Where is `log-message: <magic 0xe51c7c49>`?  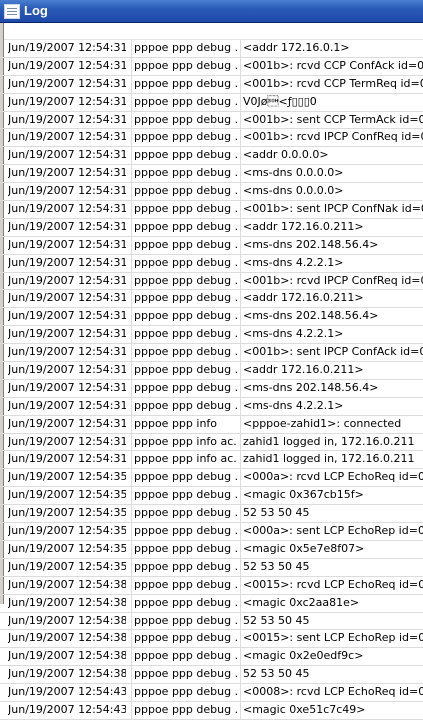 log-message: <magic 0xe51c7c49> is located at coordinates (331, 710).